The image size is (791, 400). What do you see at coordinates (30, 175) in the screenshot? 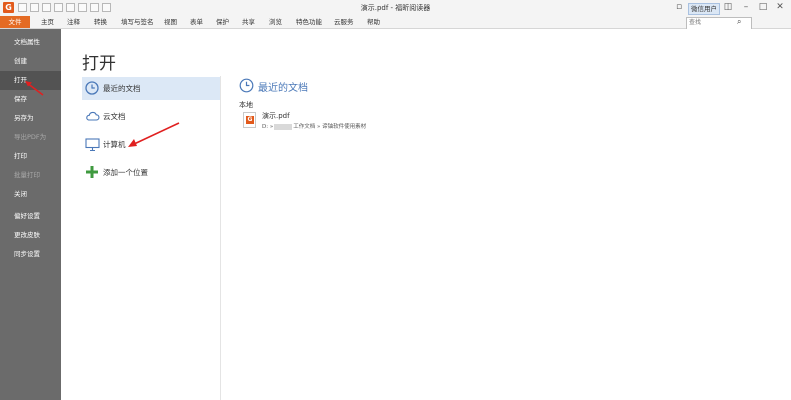
I see `sidebar-item-batch-print: 批量打印` at bounding box center [30, 175].